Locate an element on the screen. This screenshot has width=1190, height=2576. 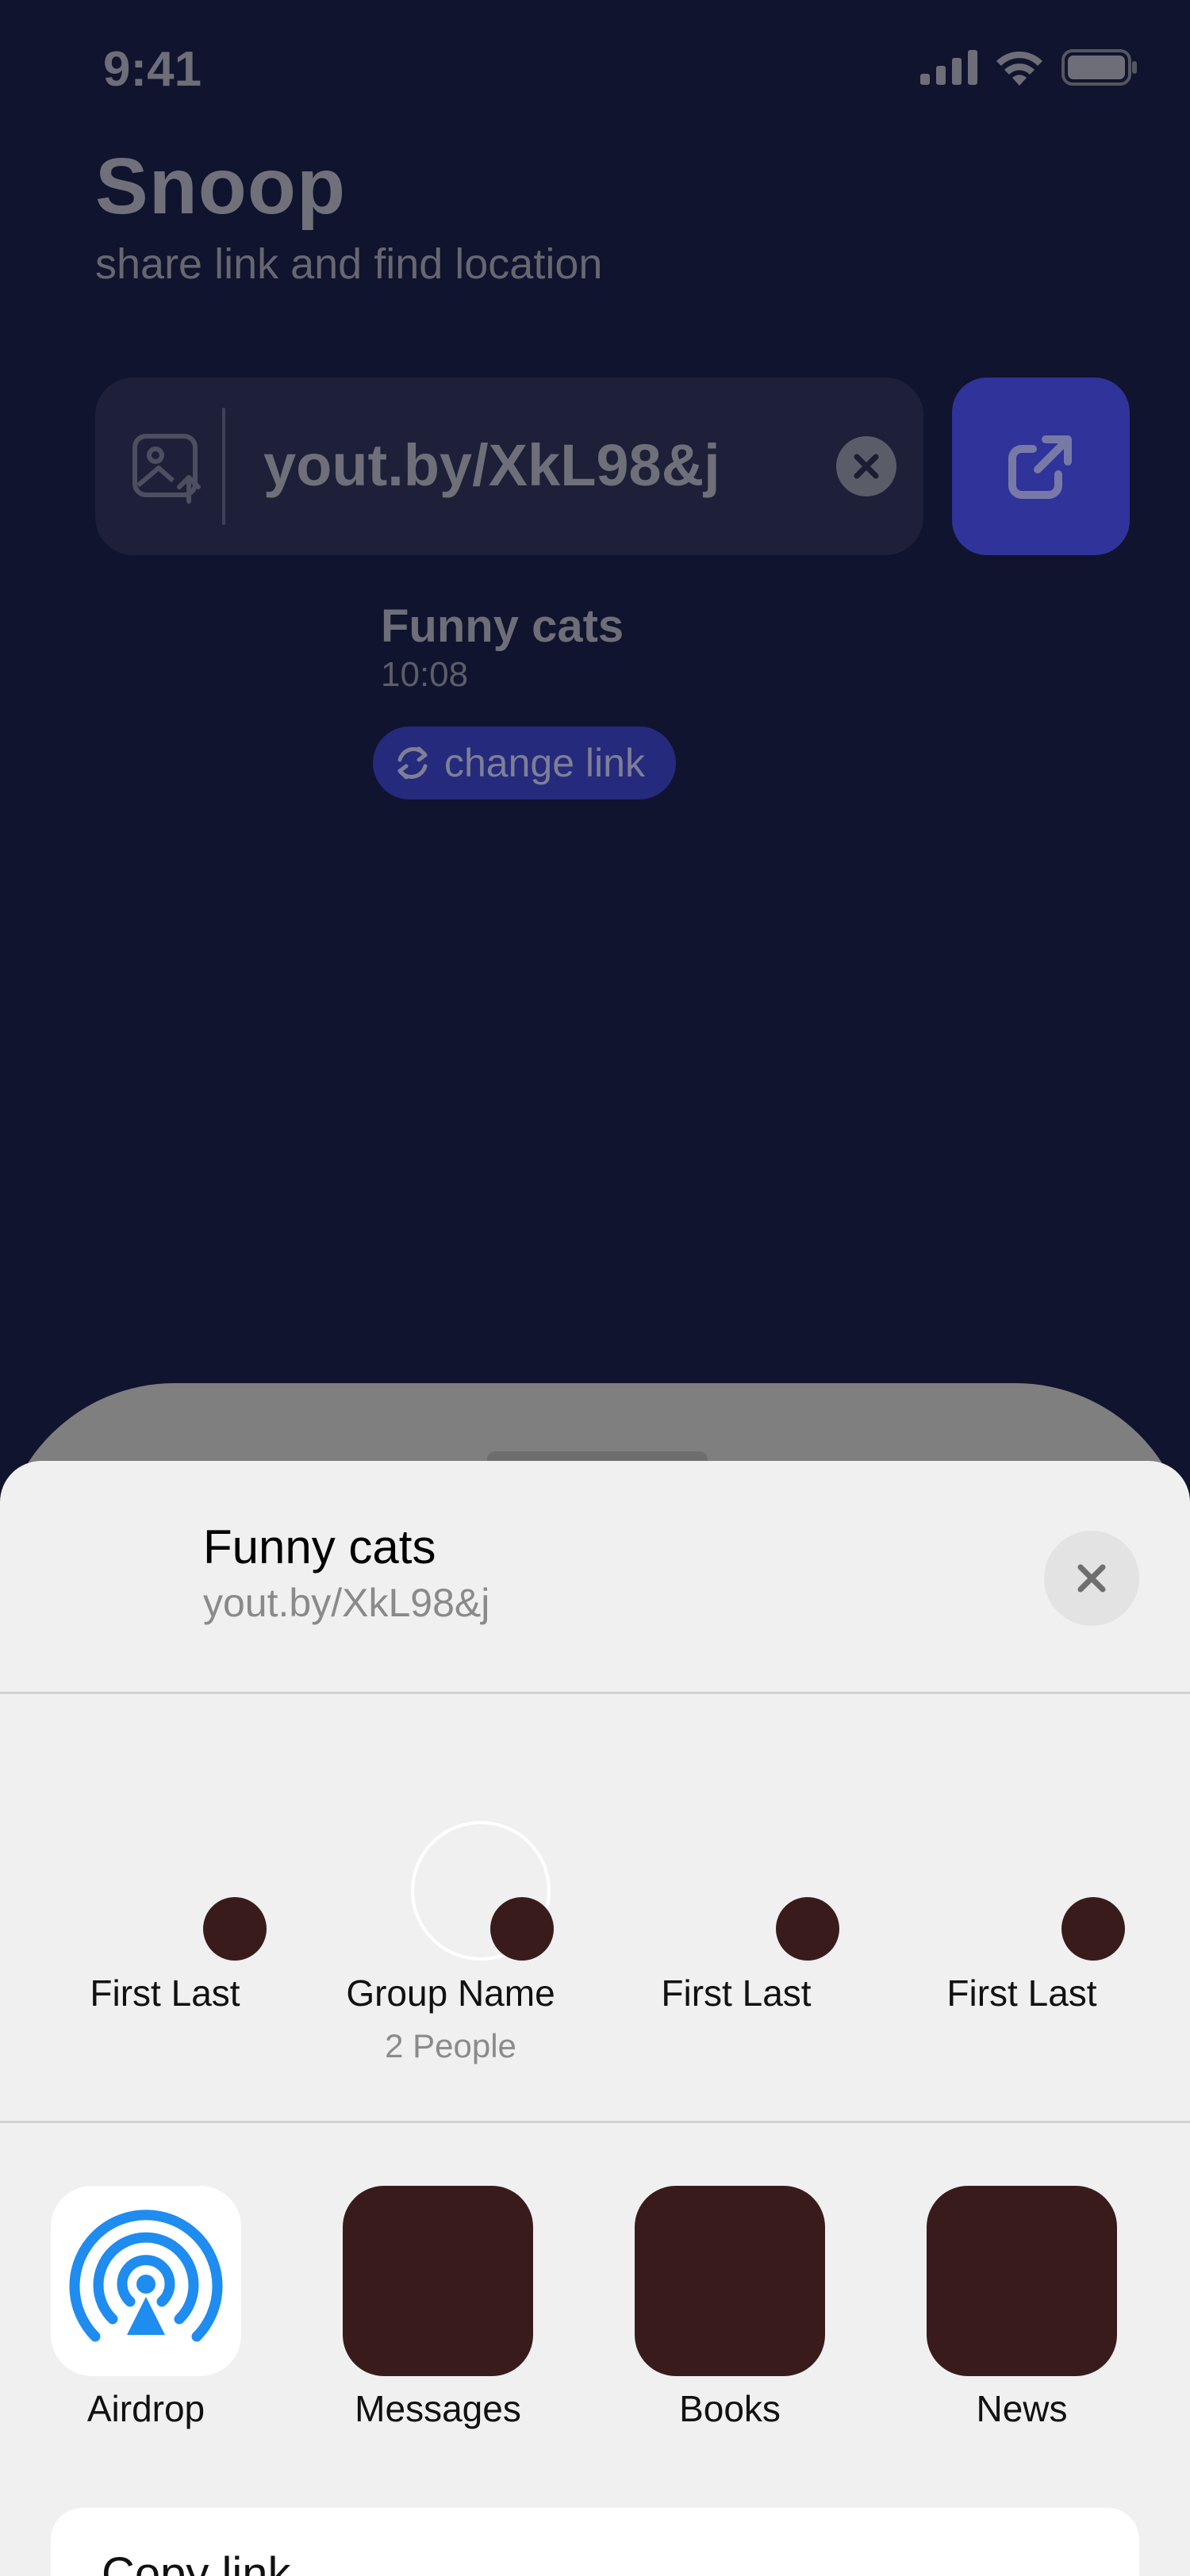
messages-label: Messages is located at coordinates (438, 2408).